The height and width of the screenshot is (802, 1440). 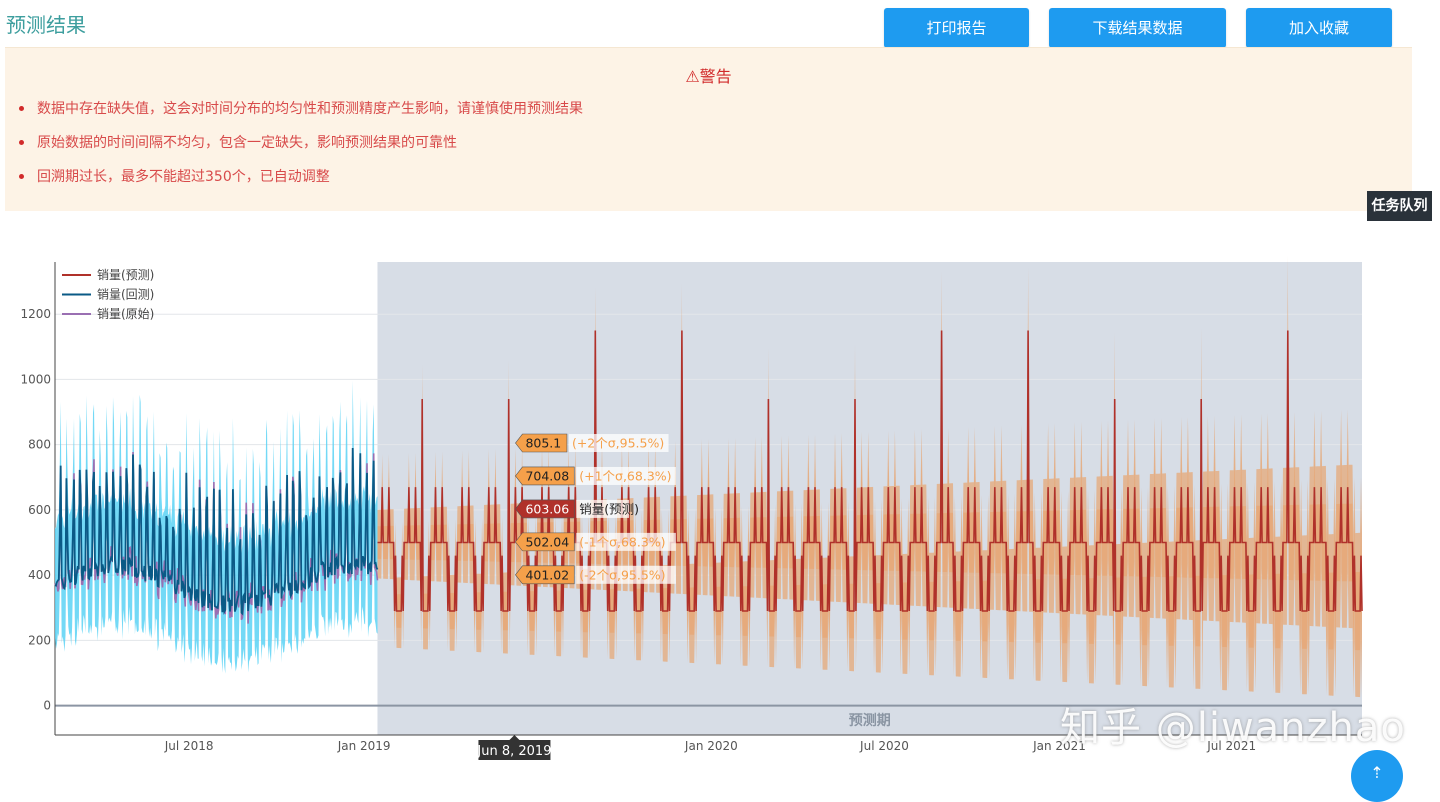 I want to click on warning-text: 数据中存在缺失值，这会对时间分布的均匀性和预测精度产生影响，请谨慎使用预测结果, so click(x=310, y=109).